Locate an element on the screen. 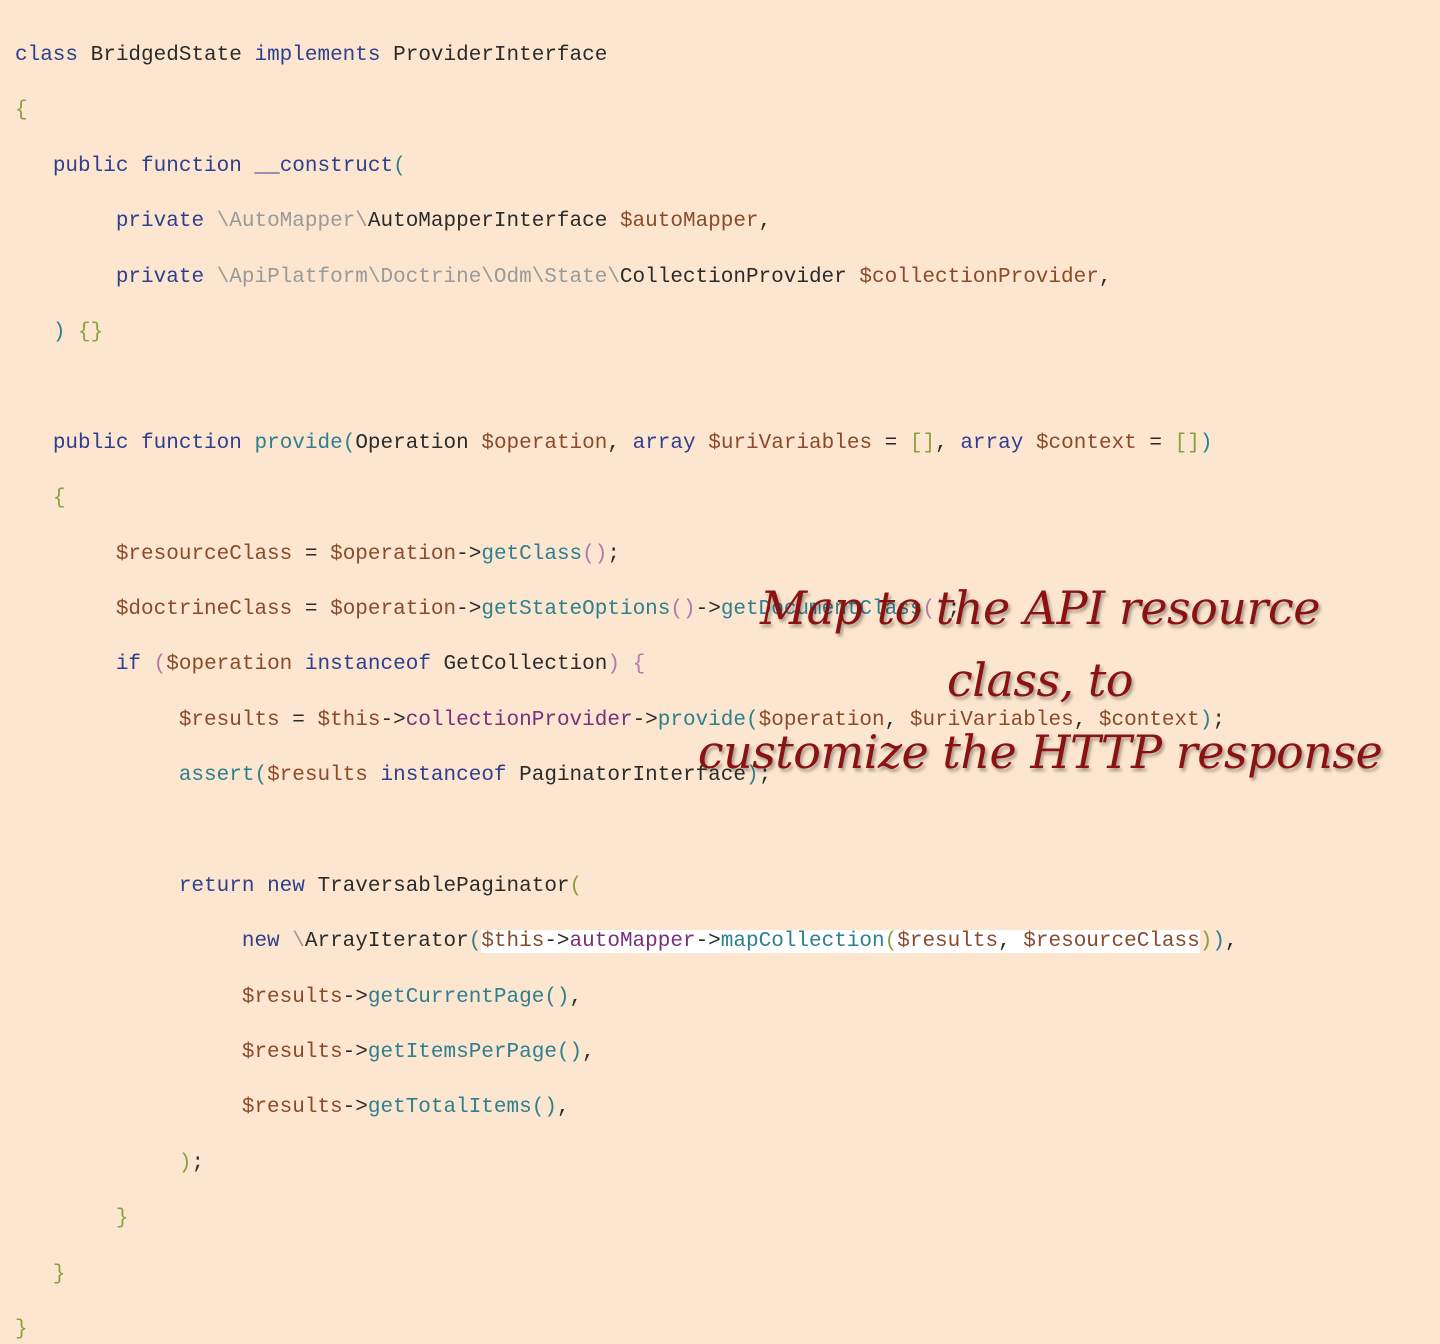  code-token: autoMapper is located at coordinates (632, 942).